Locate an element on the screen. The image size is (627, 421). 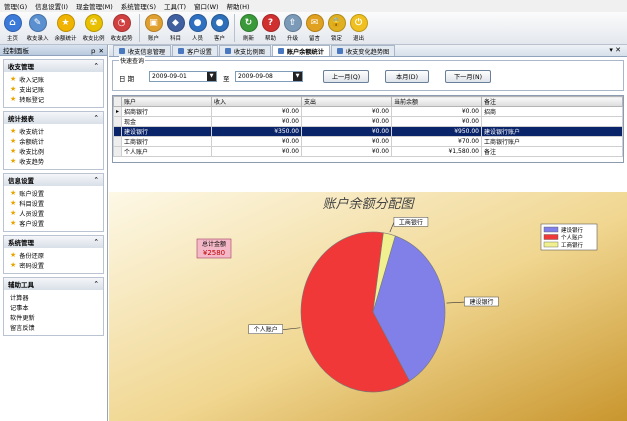
toolbar-button-2: ★ 余额统计 is located at coordinates (65, 28).